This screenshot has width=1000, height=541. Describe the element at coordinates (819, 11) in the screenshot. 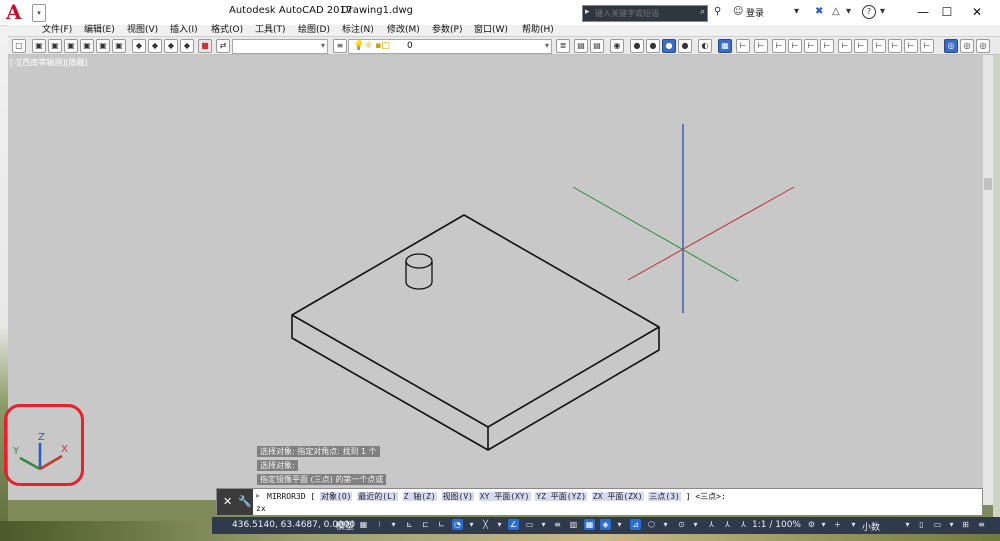

I see `exchange-apps-icon: ✖` at that location.